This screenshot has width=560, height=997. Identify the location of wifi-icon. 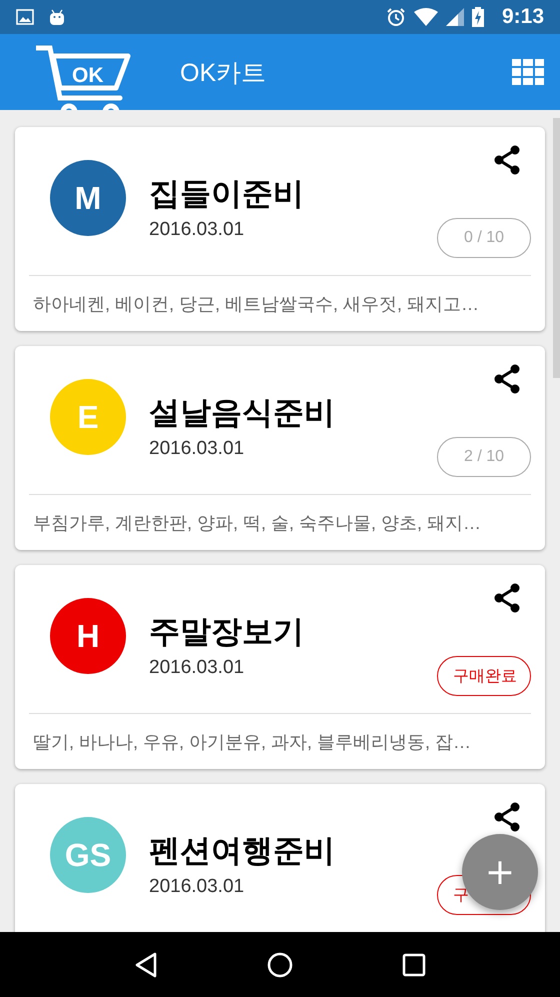
(426, 17).